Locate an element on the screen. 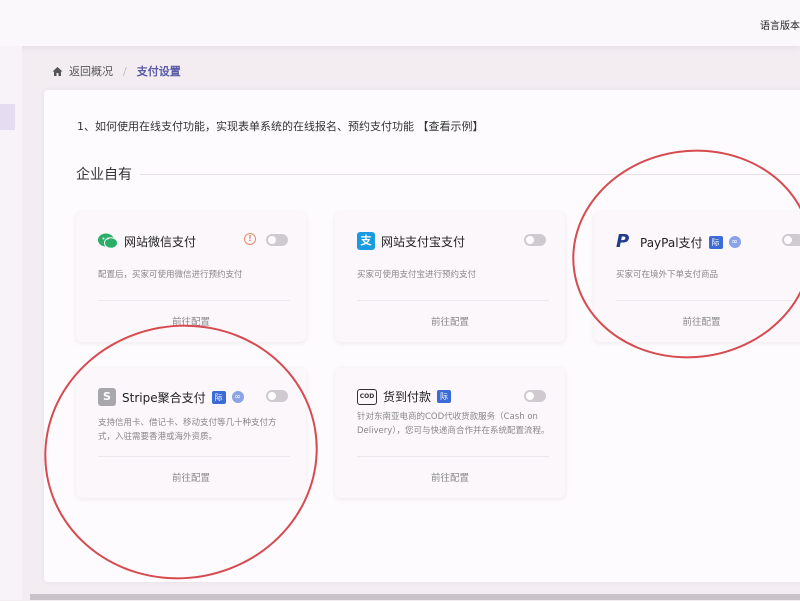 This screenshot has width=800, height=601. top-bar: 语言版本 is located at coordinates (400, 23).